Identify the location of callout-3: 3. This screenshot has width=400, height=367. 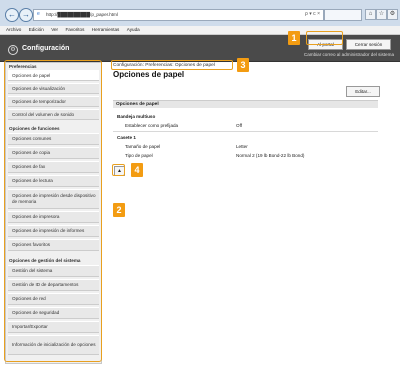
(243, 65).